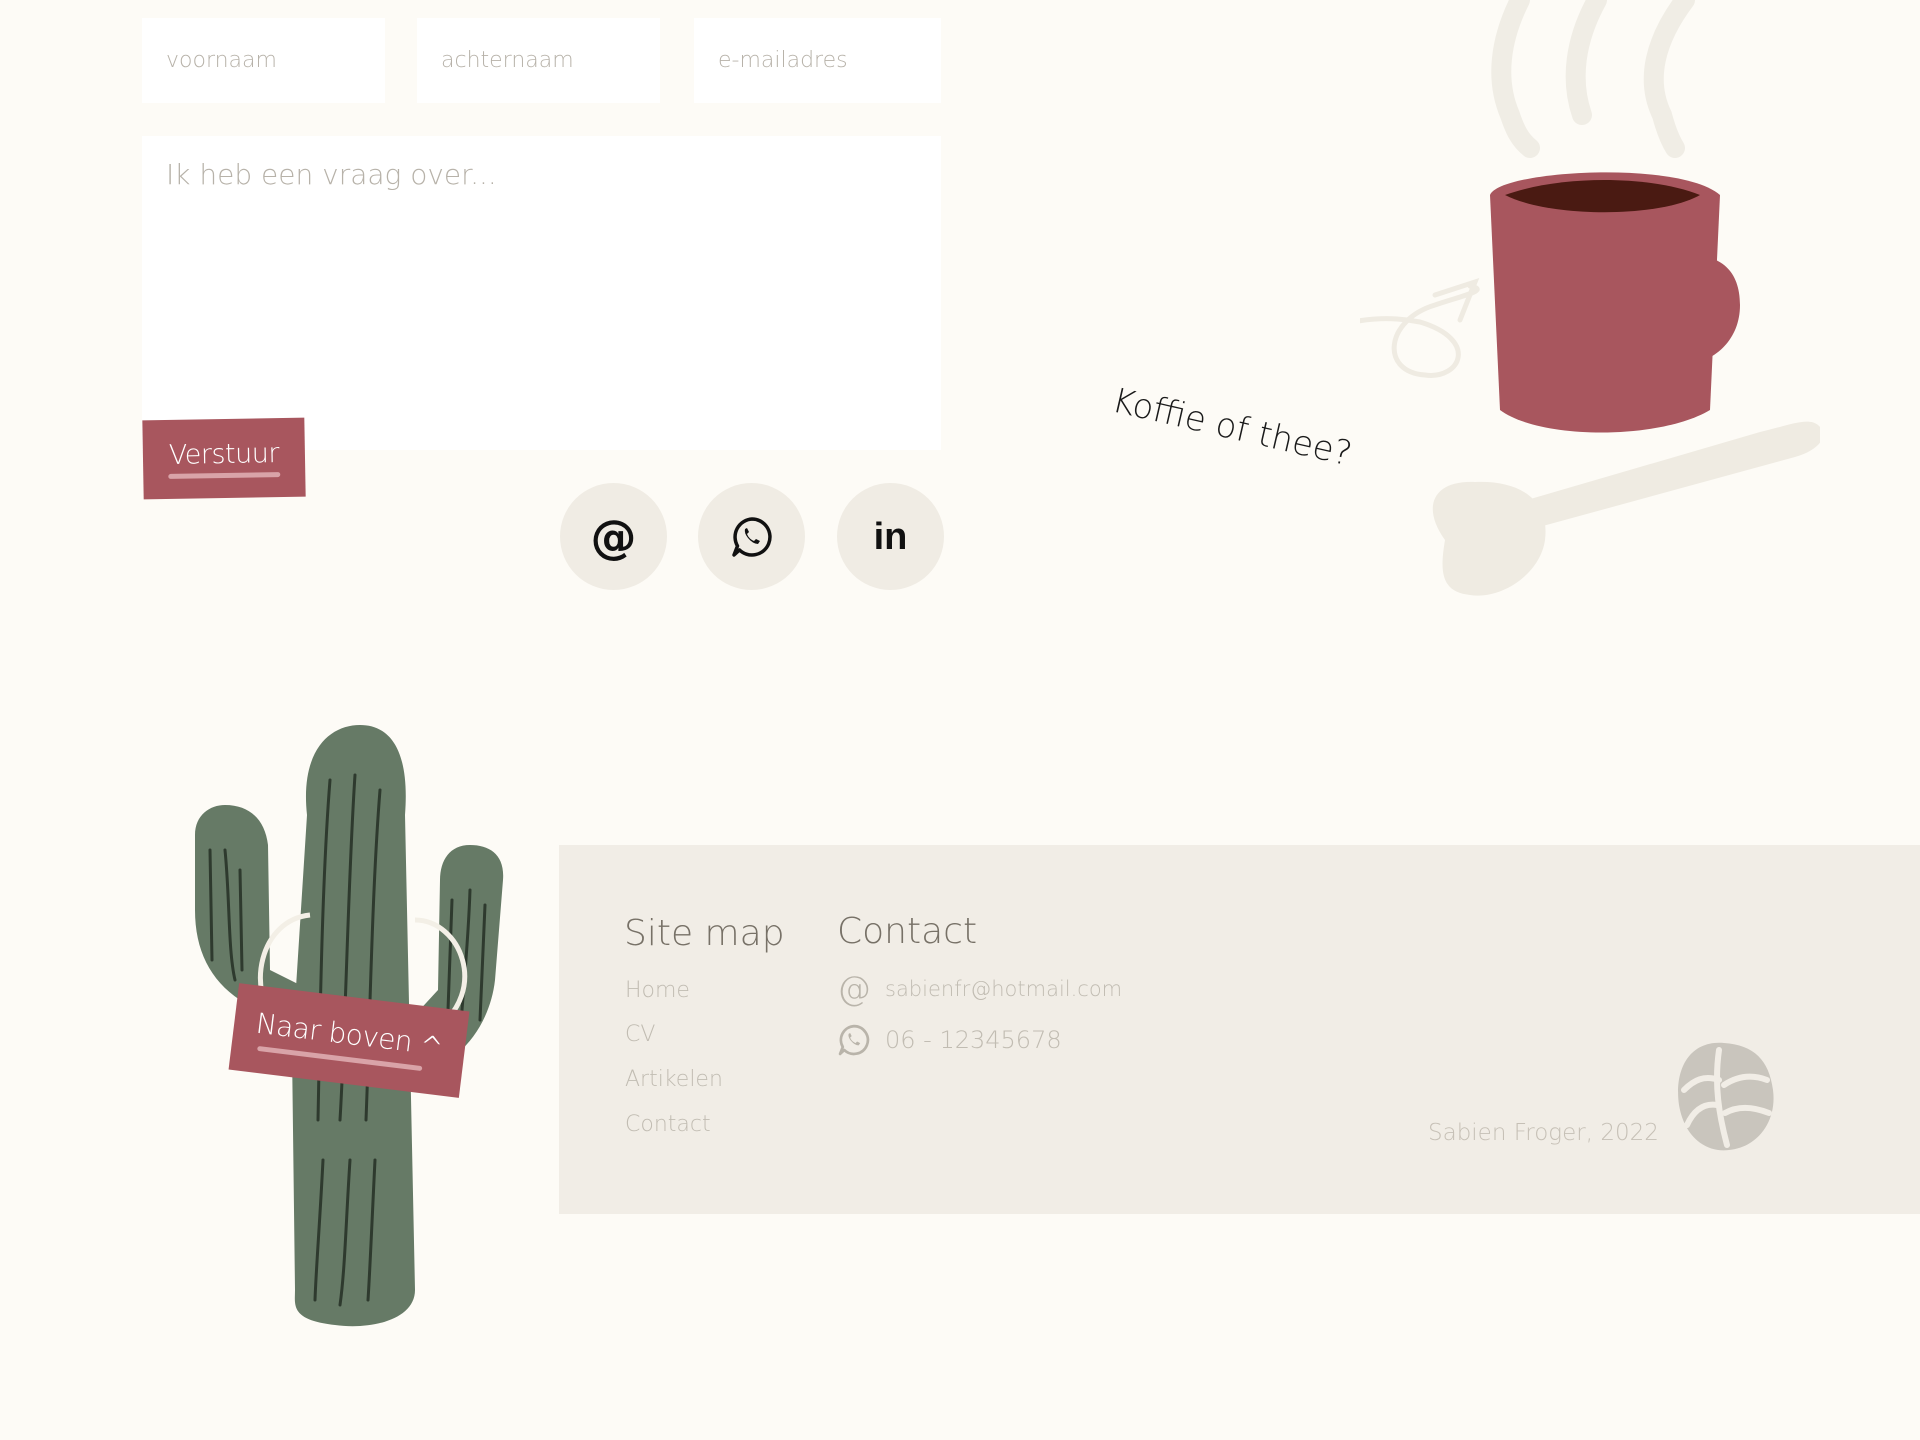 The width and height of the screenshot is (1920, 1440). I want to click on sitemap-link-contact: Contact, so click(668, 1124).